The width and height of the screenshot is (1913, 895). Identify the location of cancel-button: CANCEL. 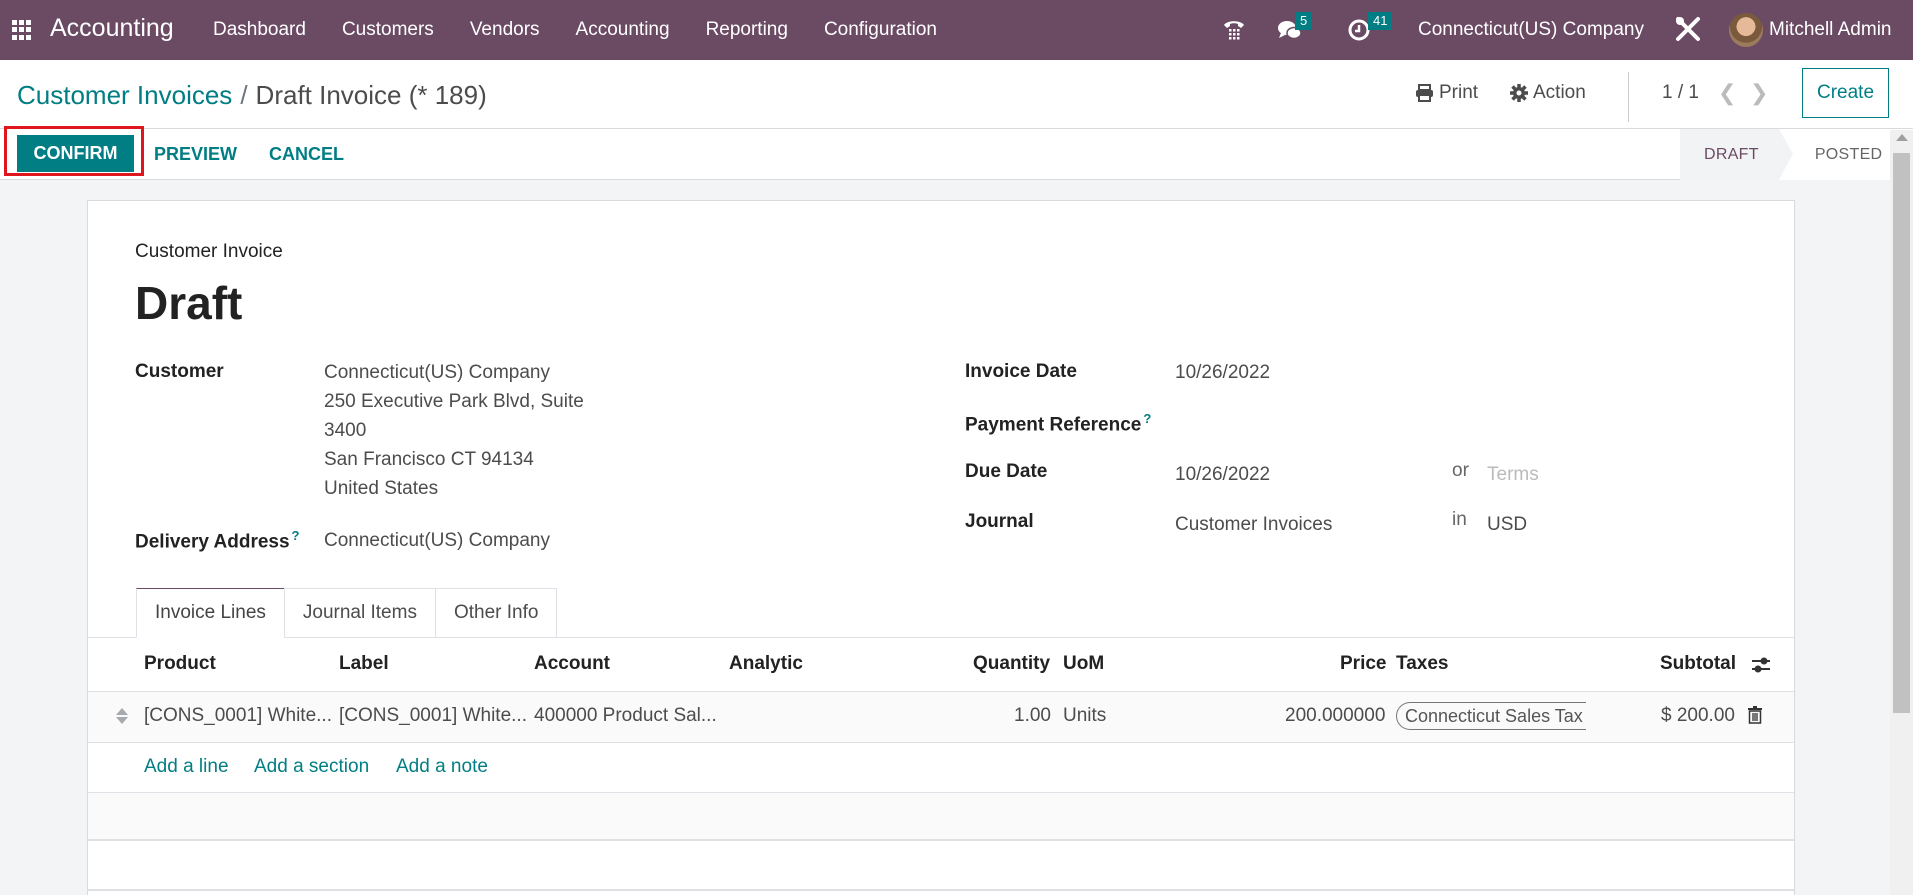
(306, 154).